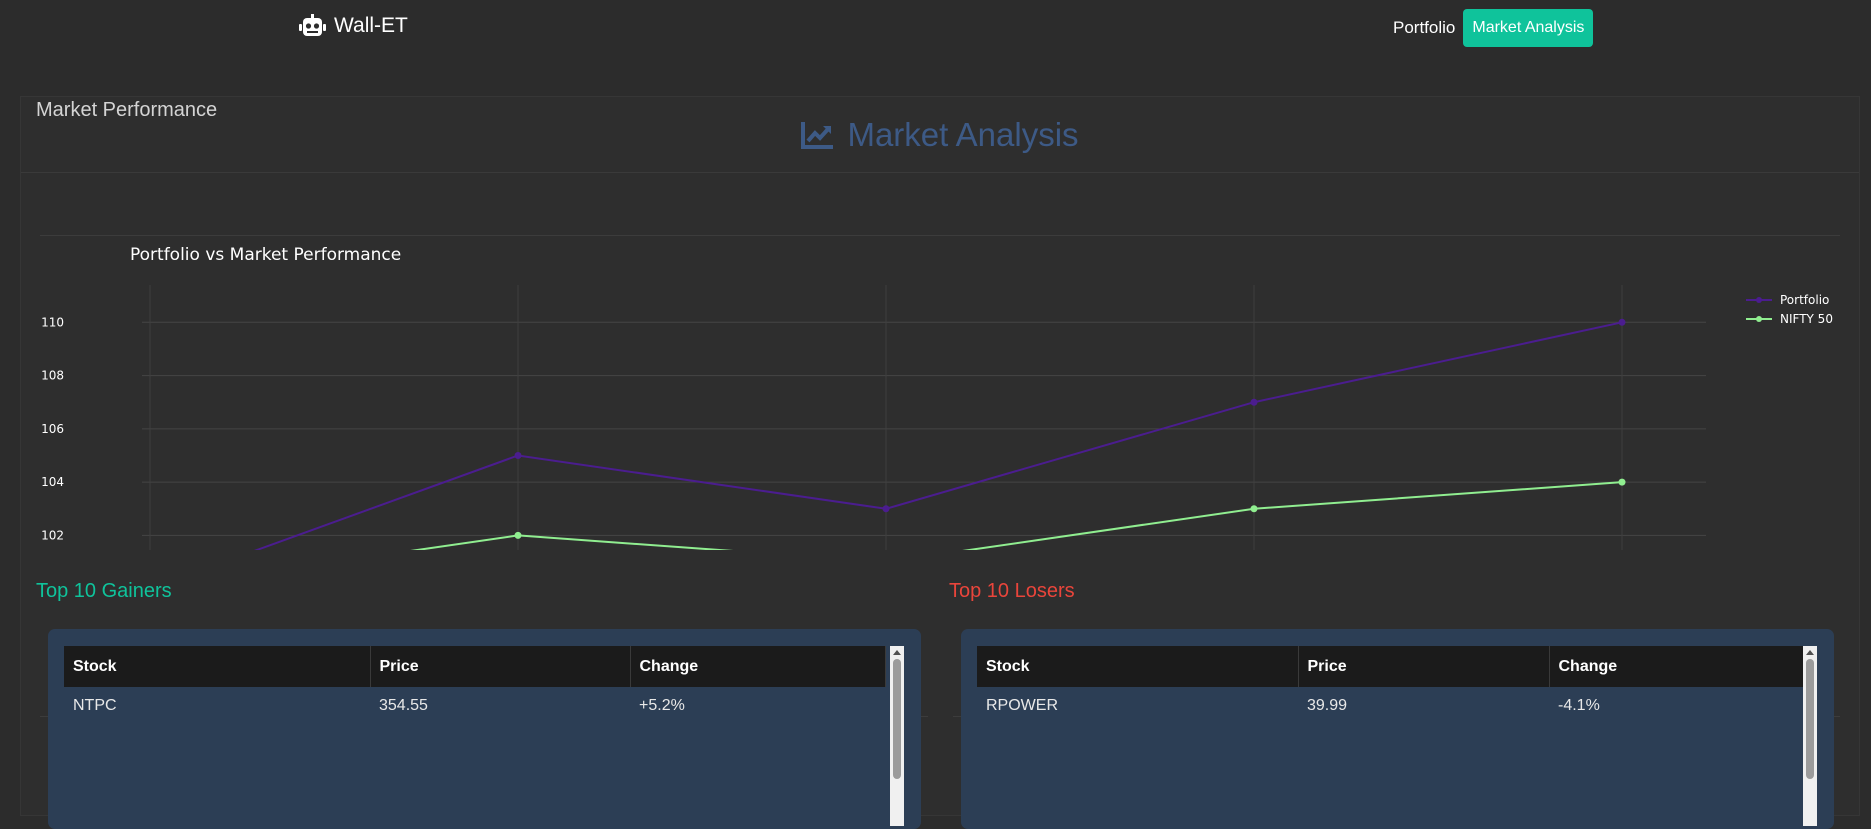 This screenshot has width=1871, height=829. I want to click on brand-name: Wall-ET, so click(371, 25).